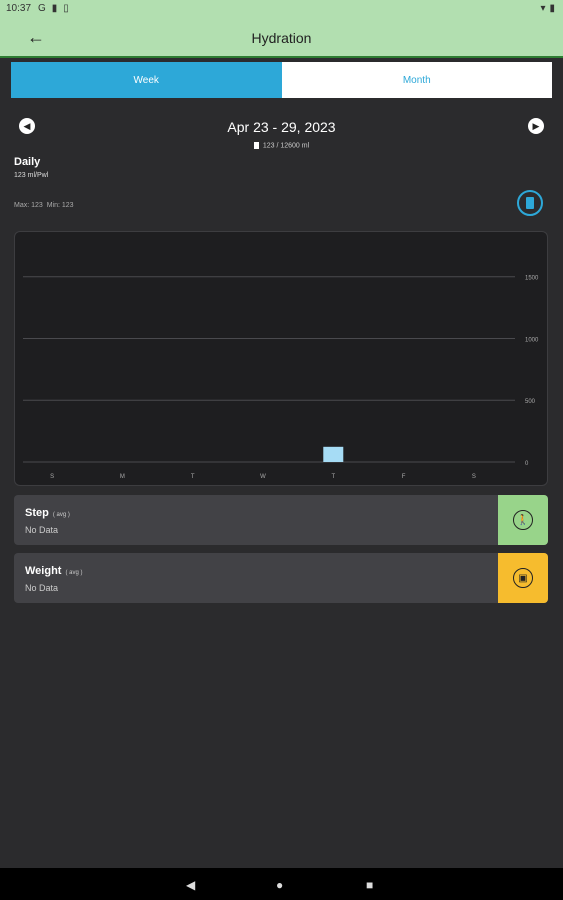  I want to click on weight-avg-label: ( avg ), so click(74, 573).